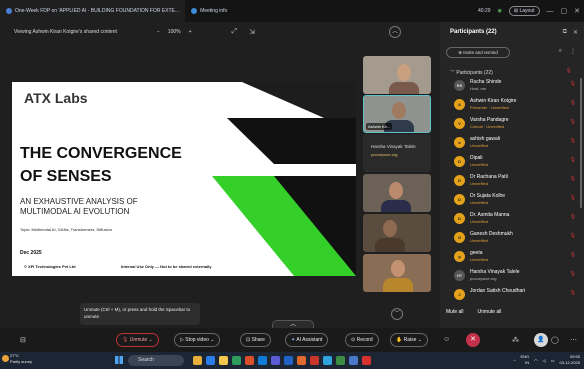 Image resolution: width=584 pixels, height=369 pixels. I want to click on participant-row: V Varsha Pandagre Cohost · Unverified 🎙, so click(517, 124).